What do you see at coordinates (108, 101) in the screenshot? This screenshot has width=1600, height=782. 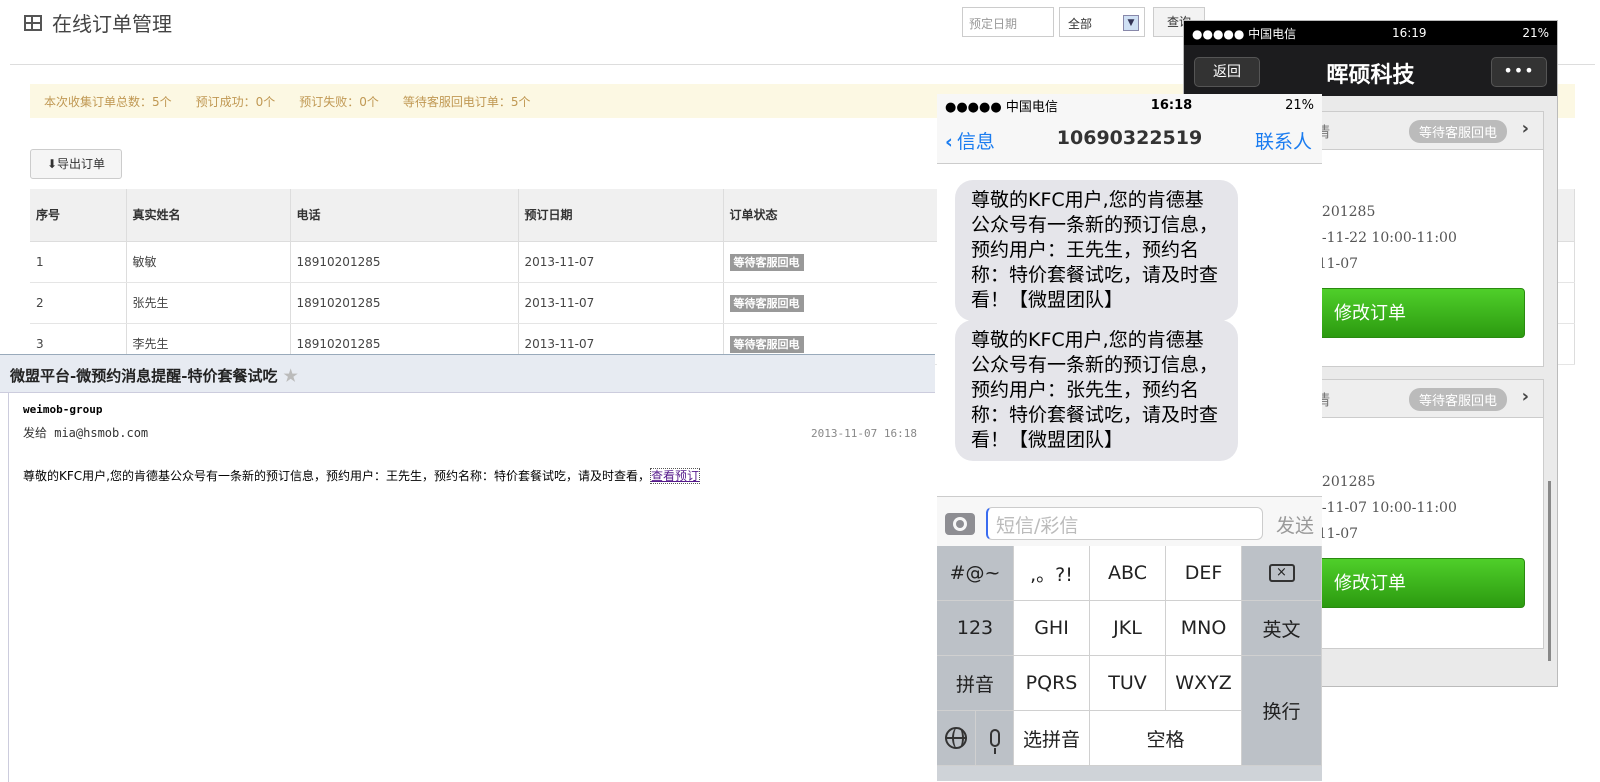 I see `stat-total: 本次收集订单总数：5个` at bounding box center [108, 101].